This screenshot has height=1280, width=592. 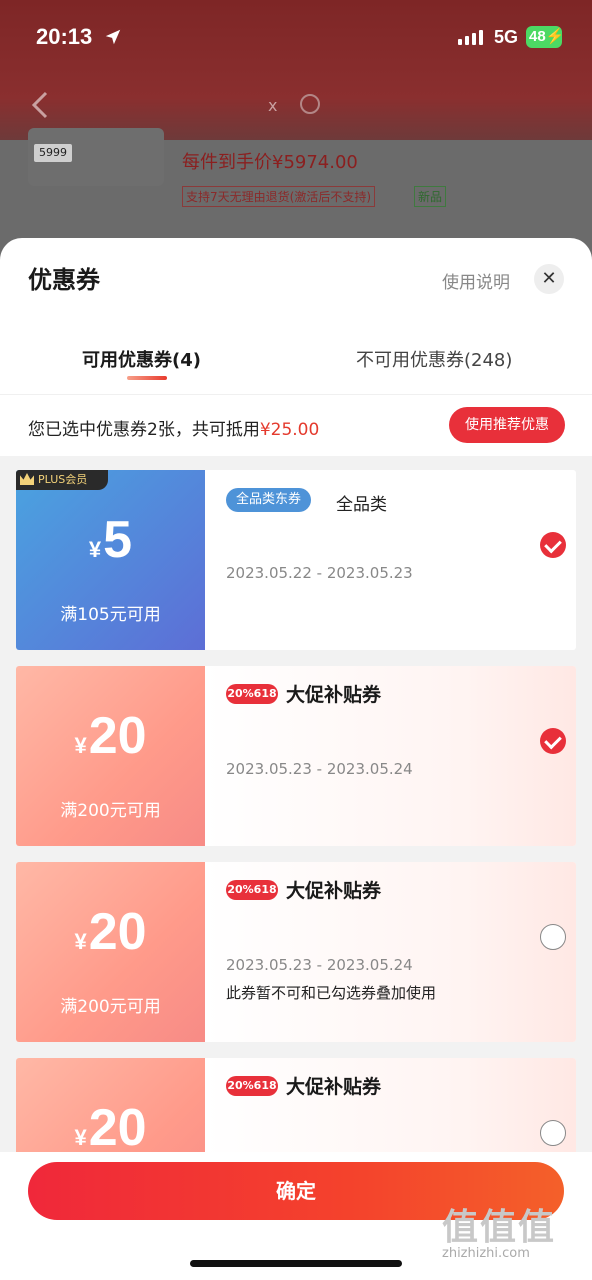 What do you see at coordinates (476, 280) in the screenshot?
I see `usage-help-link: 使用说明` at bounding box center [476, 280].